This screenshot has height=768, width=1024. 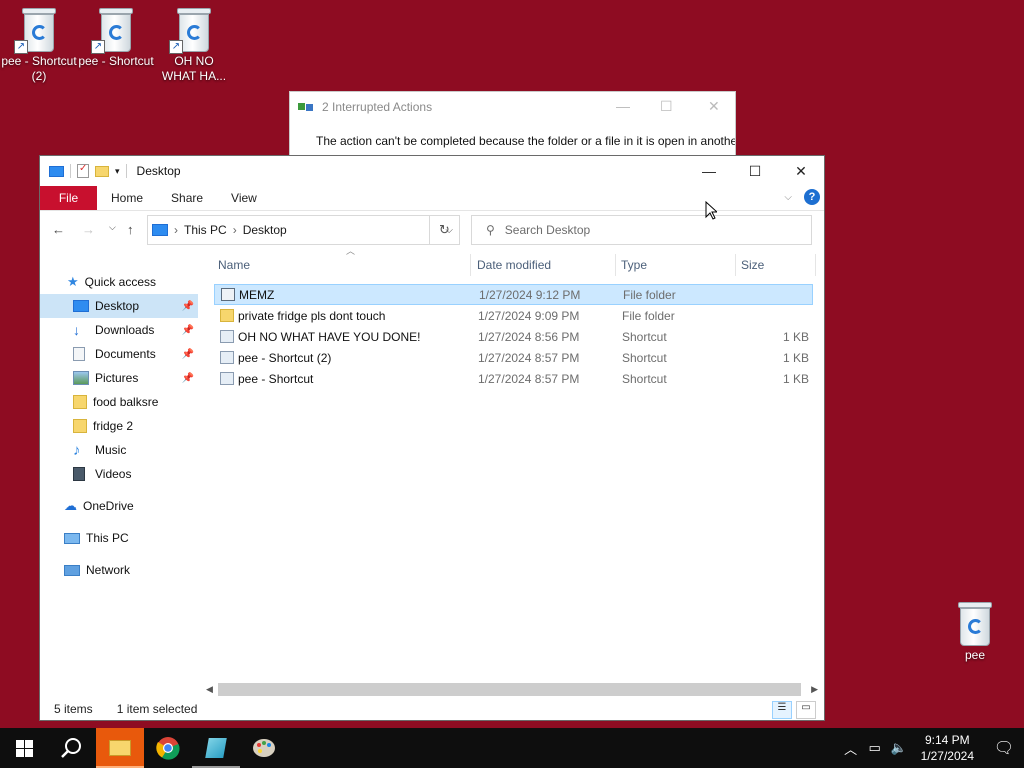 What do you see at coordinates (72, 570) in the screenshot?
I see `network-icon` at bounding box center [72, 570].